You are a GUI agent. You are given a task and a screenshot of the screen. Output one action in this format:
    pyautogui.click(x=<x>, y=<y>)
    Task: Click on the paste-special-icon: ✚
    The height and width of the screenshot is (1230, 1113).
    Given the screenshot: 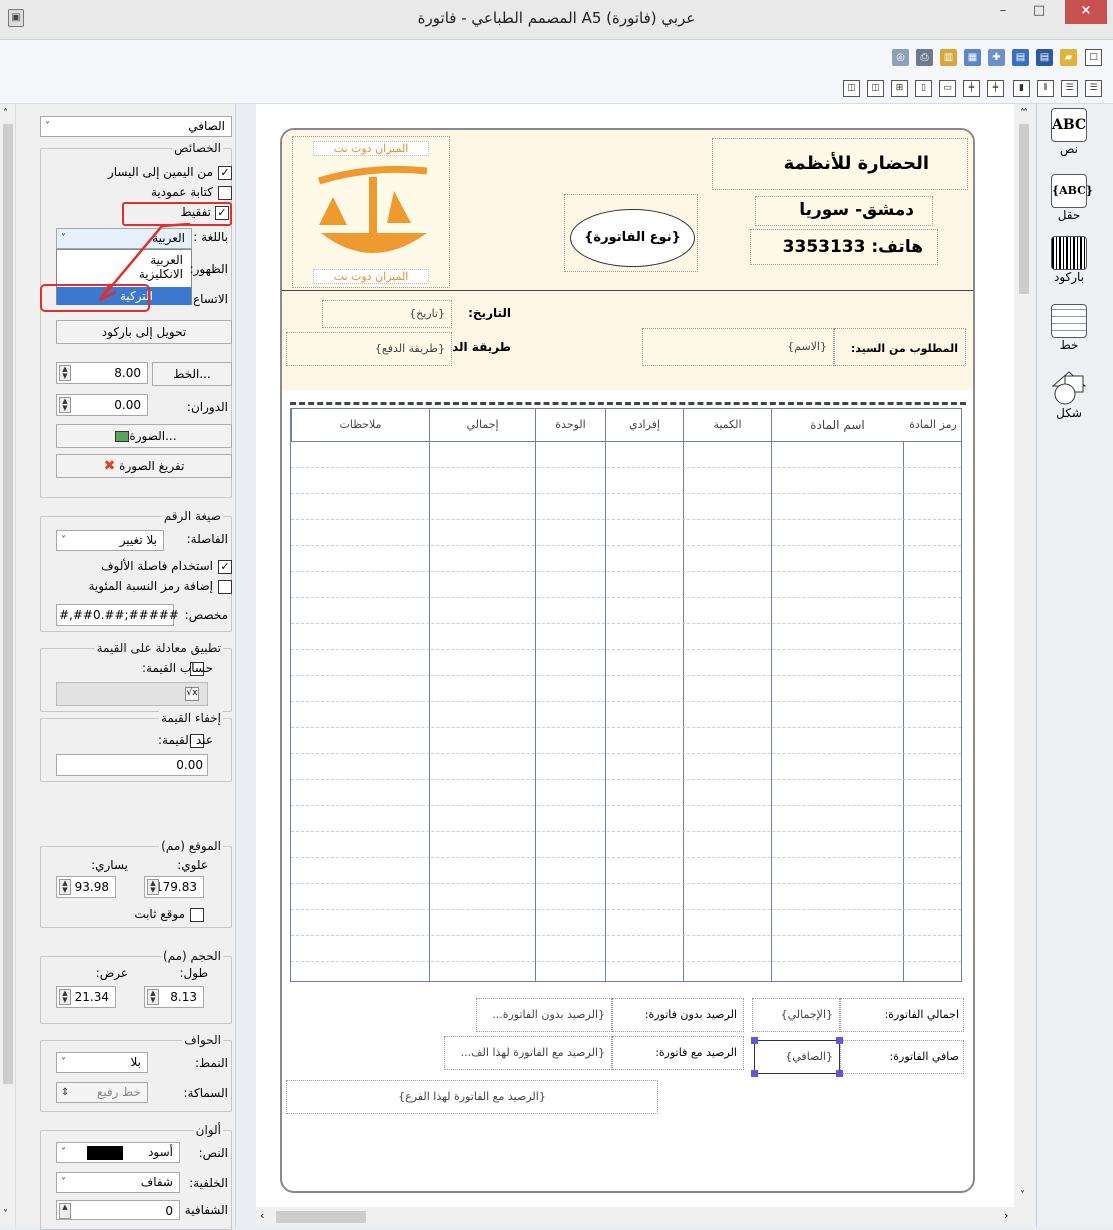 What is the action you would take?
    pyautogui.click(x=996, y=57)
    